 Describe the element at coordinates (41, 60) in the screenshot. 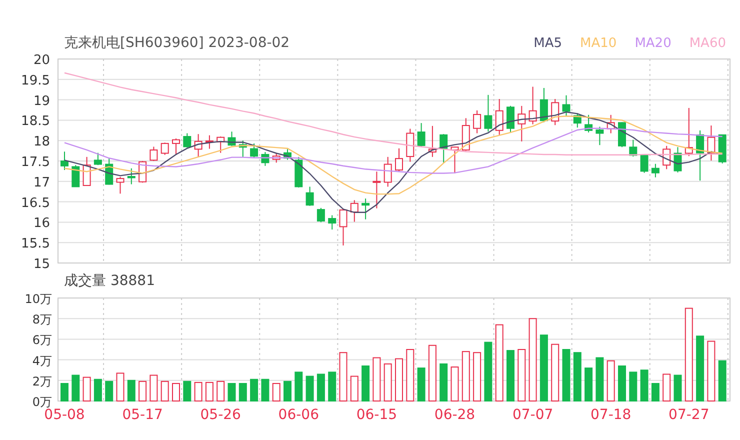

I see `axis-label: 20` at that location.